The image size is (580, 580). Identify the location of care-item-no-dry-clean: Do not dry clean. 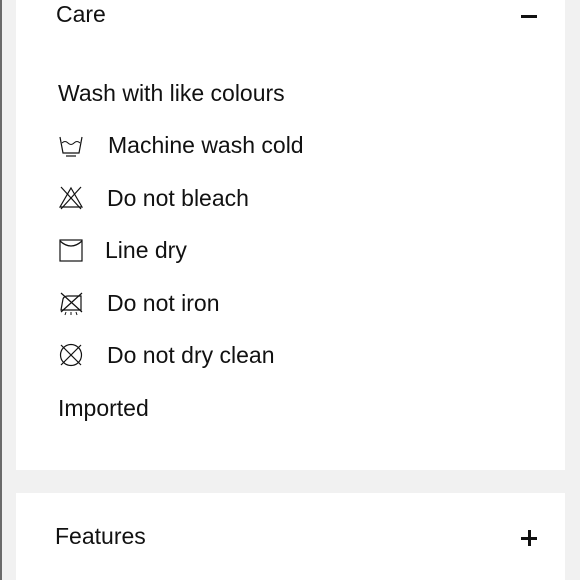
(166, 355).